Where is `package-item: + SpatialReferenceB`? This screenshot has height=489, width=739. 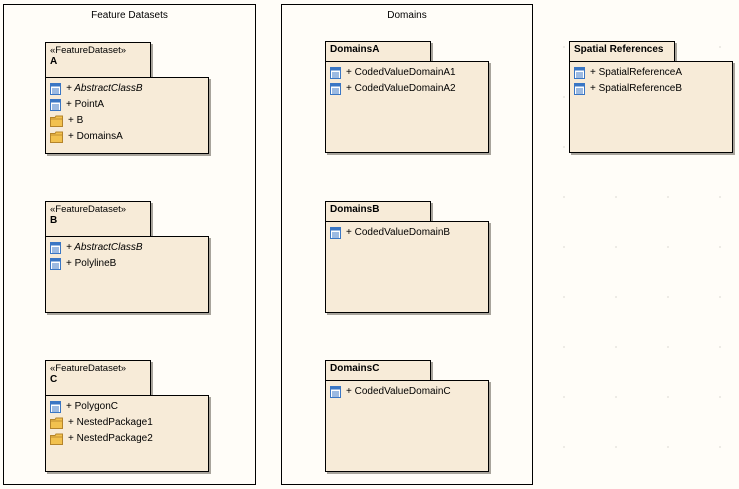
package-item: + SpatialReferenceB is located at coordinates (651, 89).